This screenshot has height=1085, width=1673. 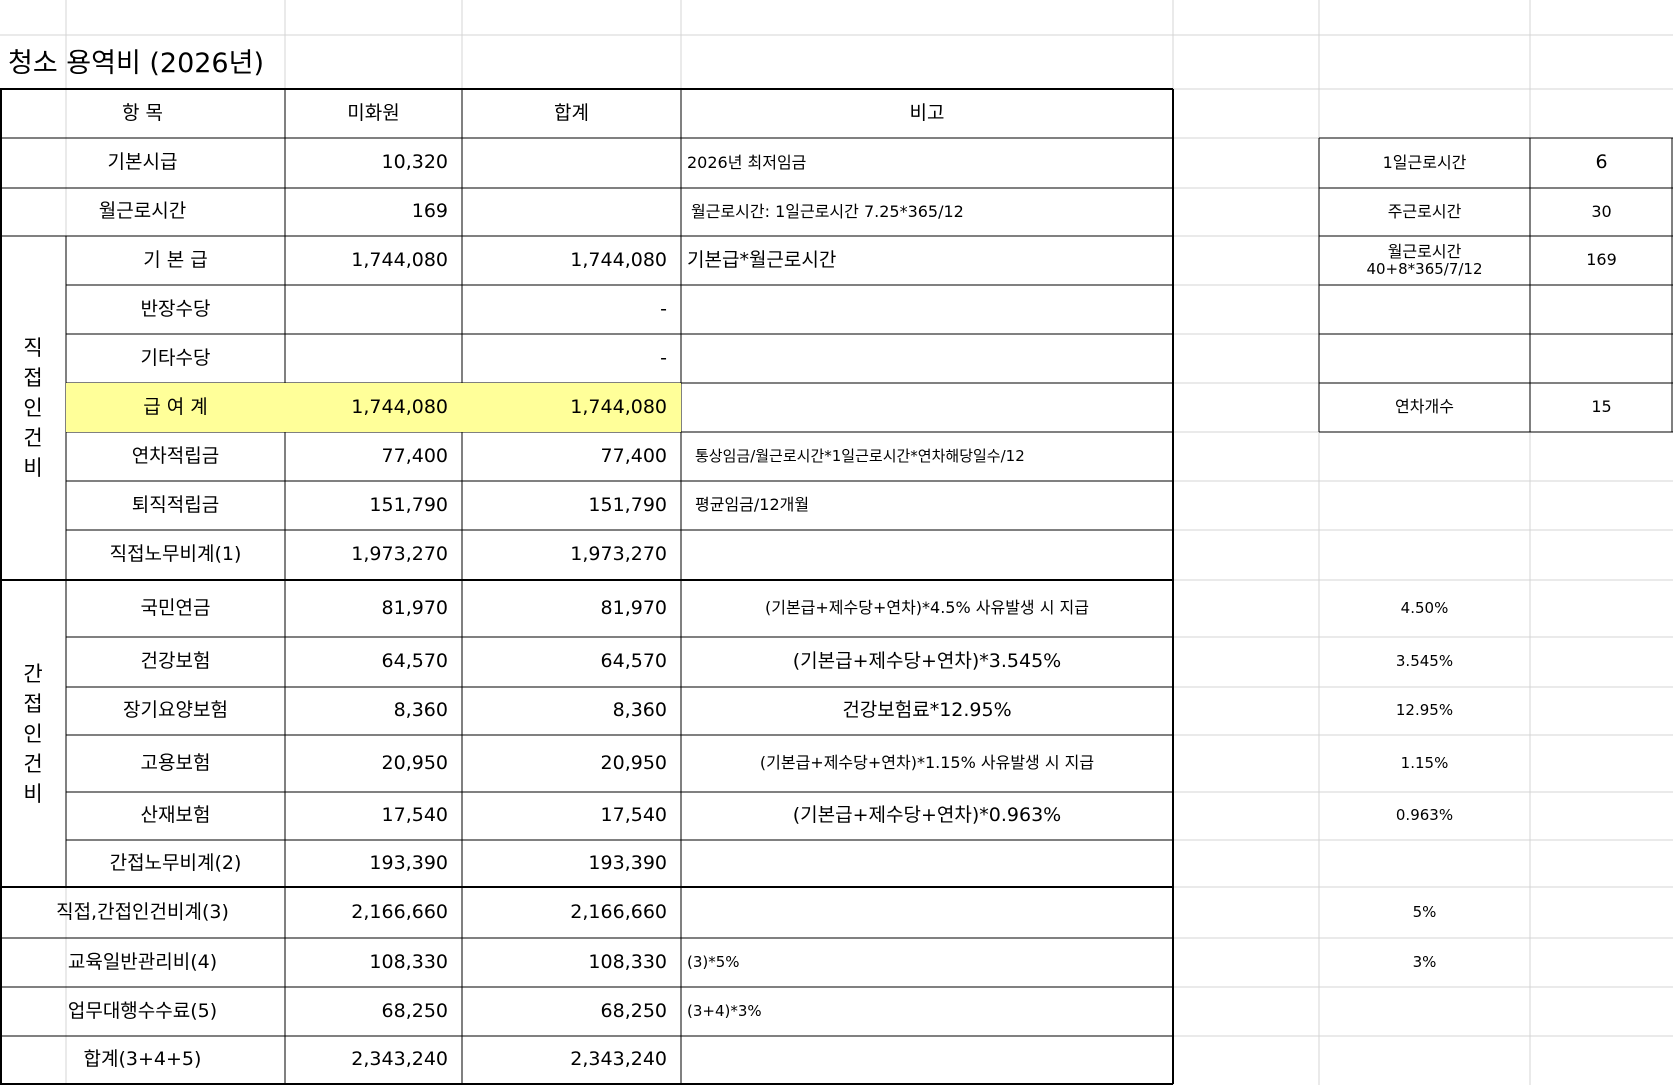 I want to click on side-label-weekly-hours: 주근로시간, so click(x=1424, y=211).